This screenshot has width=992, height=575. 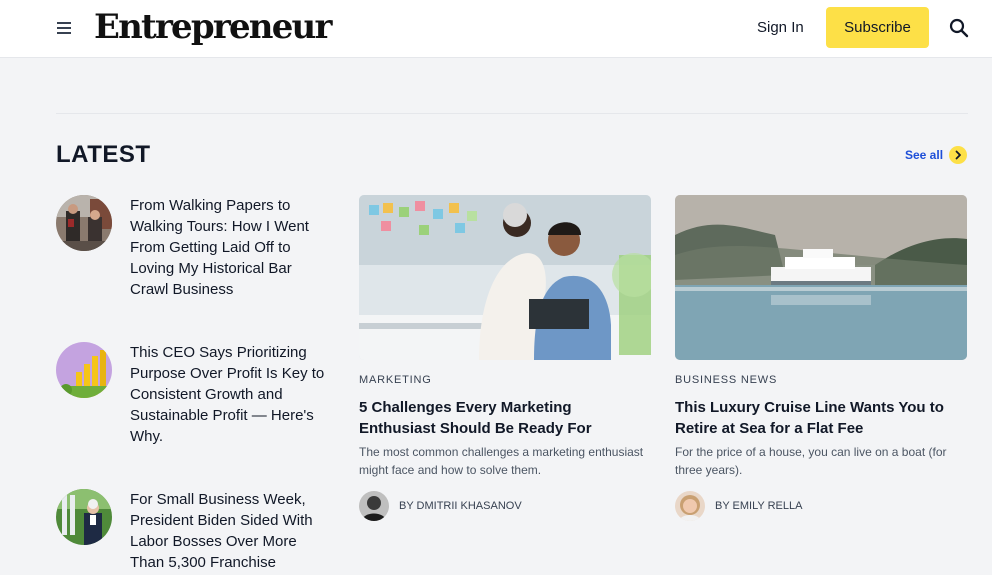 I want to click on article-author: BY DMITRII KHASANOV, so click(x=505, y=506).